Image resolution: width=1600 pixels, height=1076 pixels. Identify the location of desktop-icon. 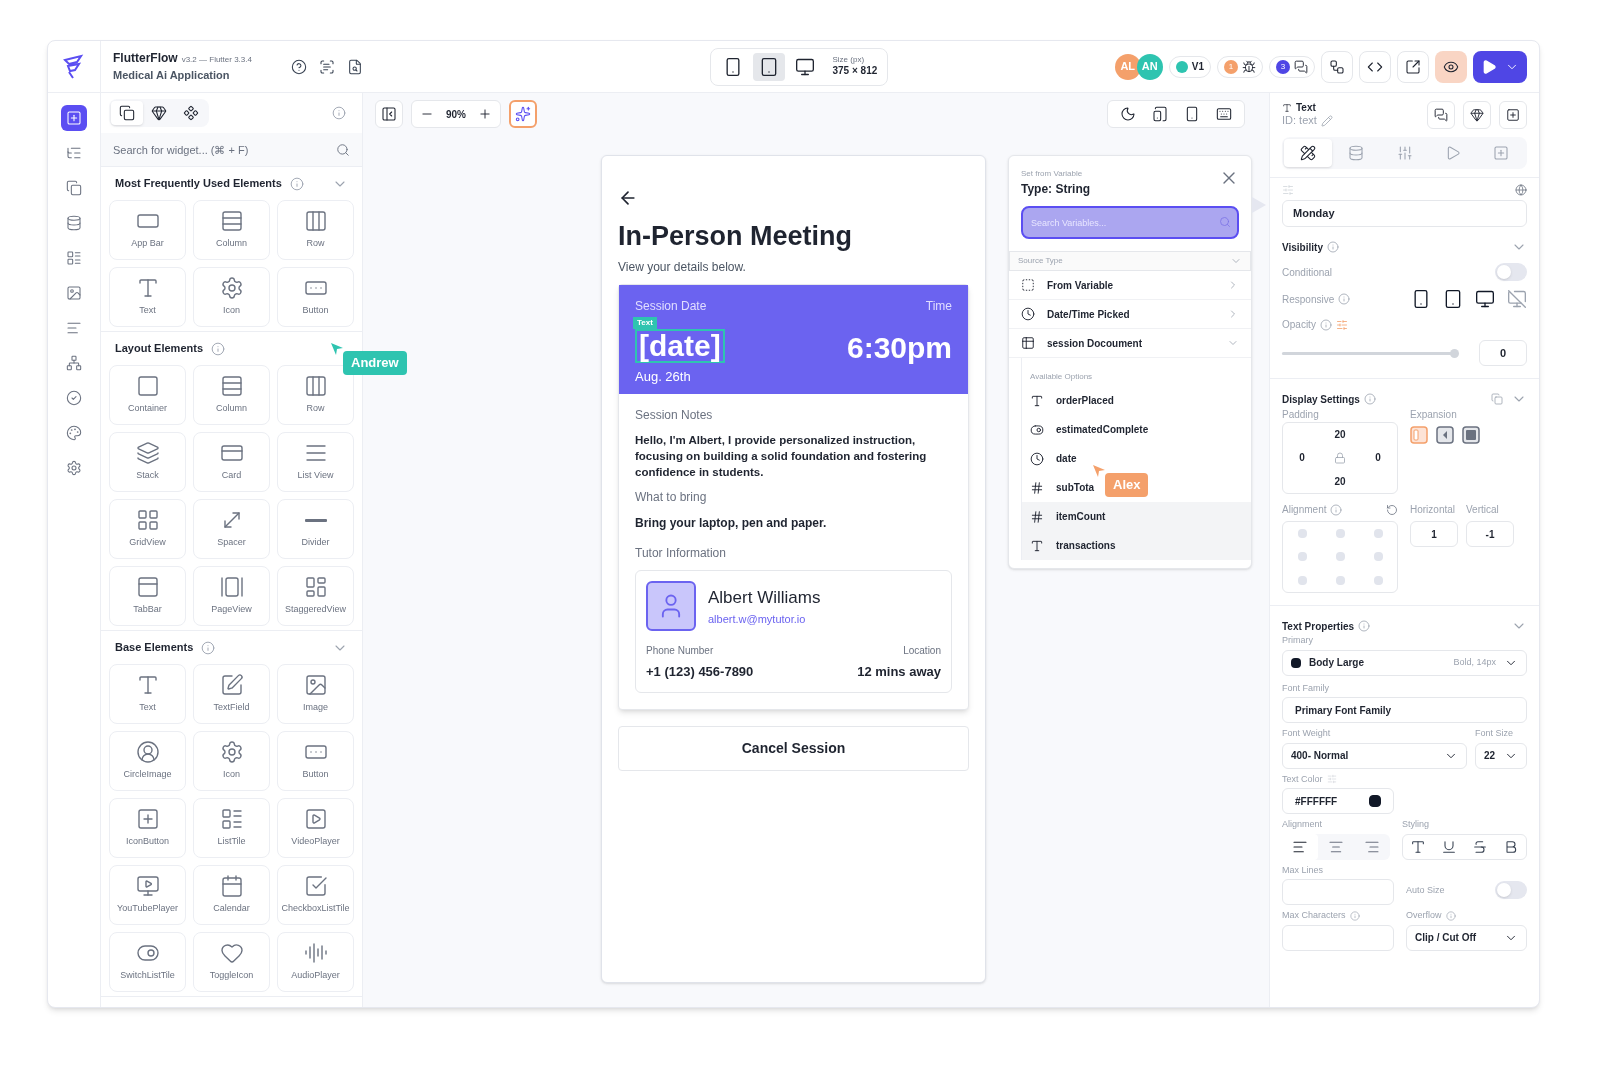
(804, 66).